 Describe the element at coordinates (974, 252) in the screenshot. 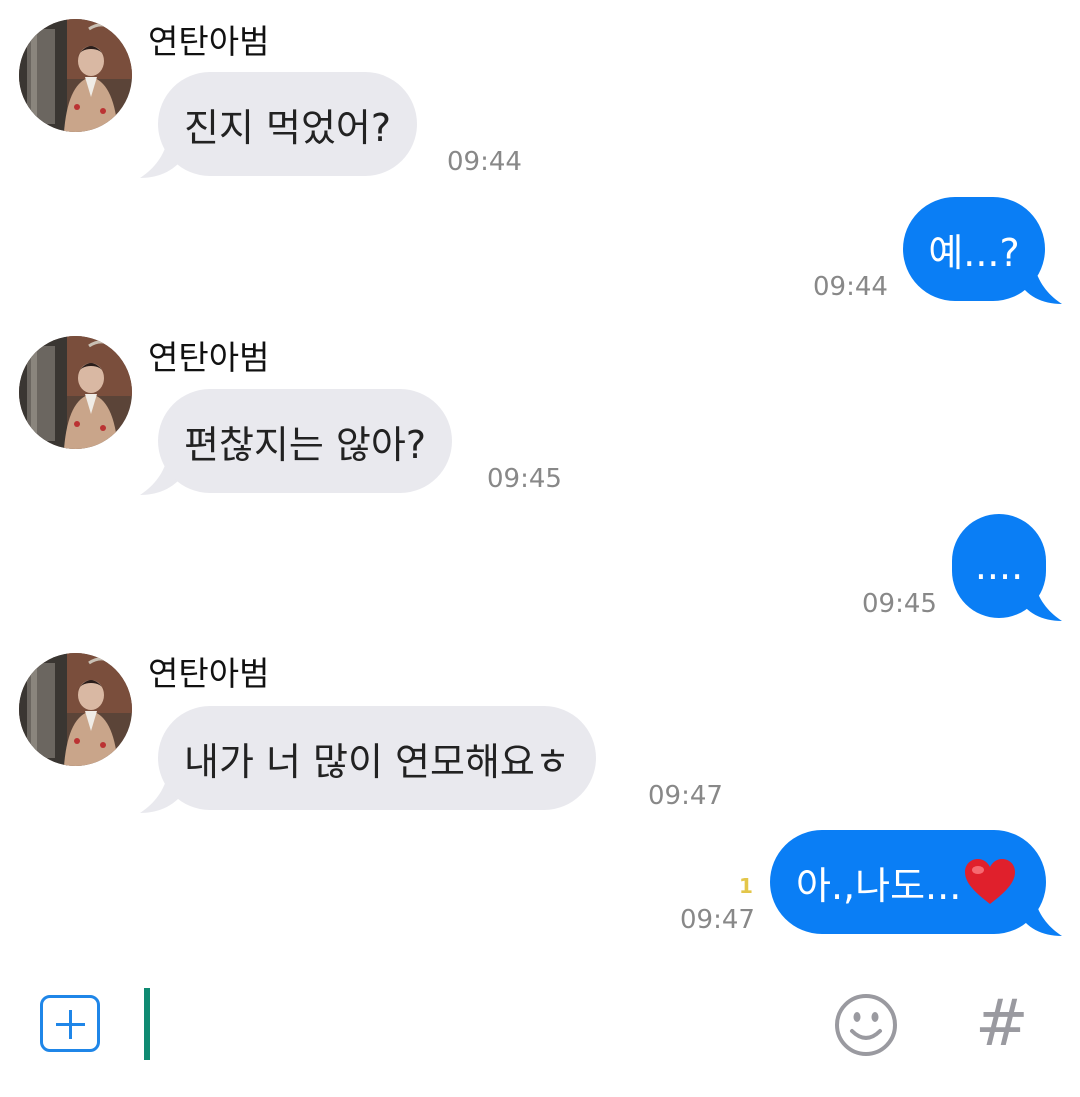

I see `message-text: 예...?` at that location.